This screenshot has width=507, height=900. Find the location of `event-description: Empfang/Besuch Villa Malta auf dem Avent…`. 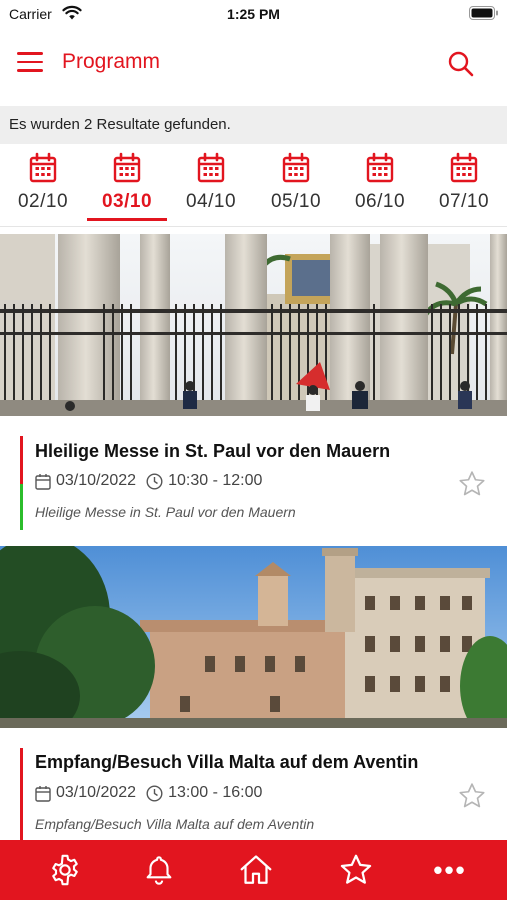

event-description: Empfang/Besuch Villa Malta auf dem Avent… is located at coordinates (175, 824).